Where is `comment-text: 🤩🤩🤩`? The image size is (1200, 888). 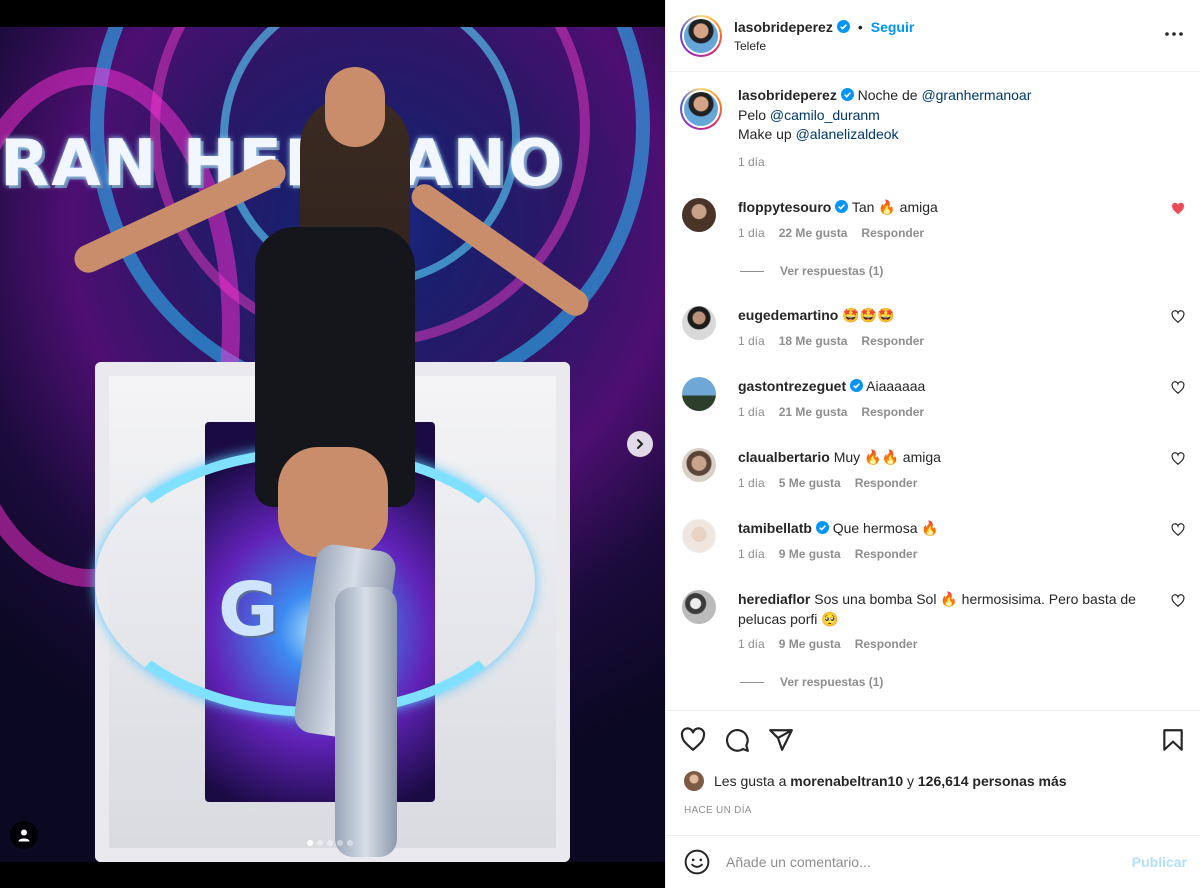
comment-text: 🤩🤩🤩 is located at coordinates (868, 315).